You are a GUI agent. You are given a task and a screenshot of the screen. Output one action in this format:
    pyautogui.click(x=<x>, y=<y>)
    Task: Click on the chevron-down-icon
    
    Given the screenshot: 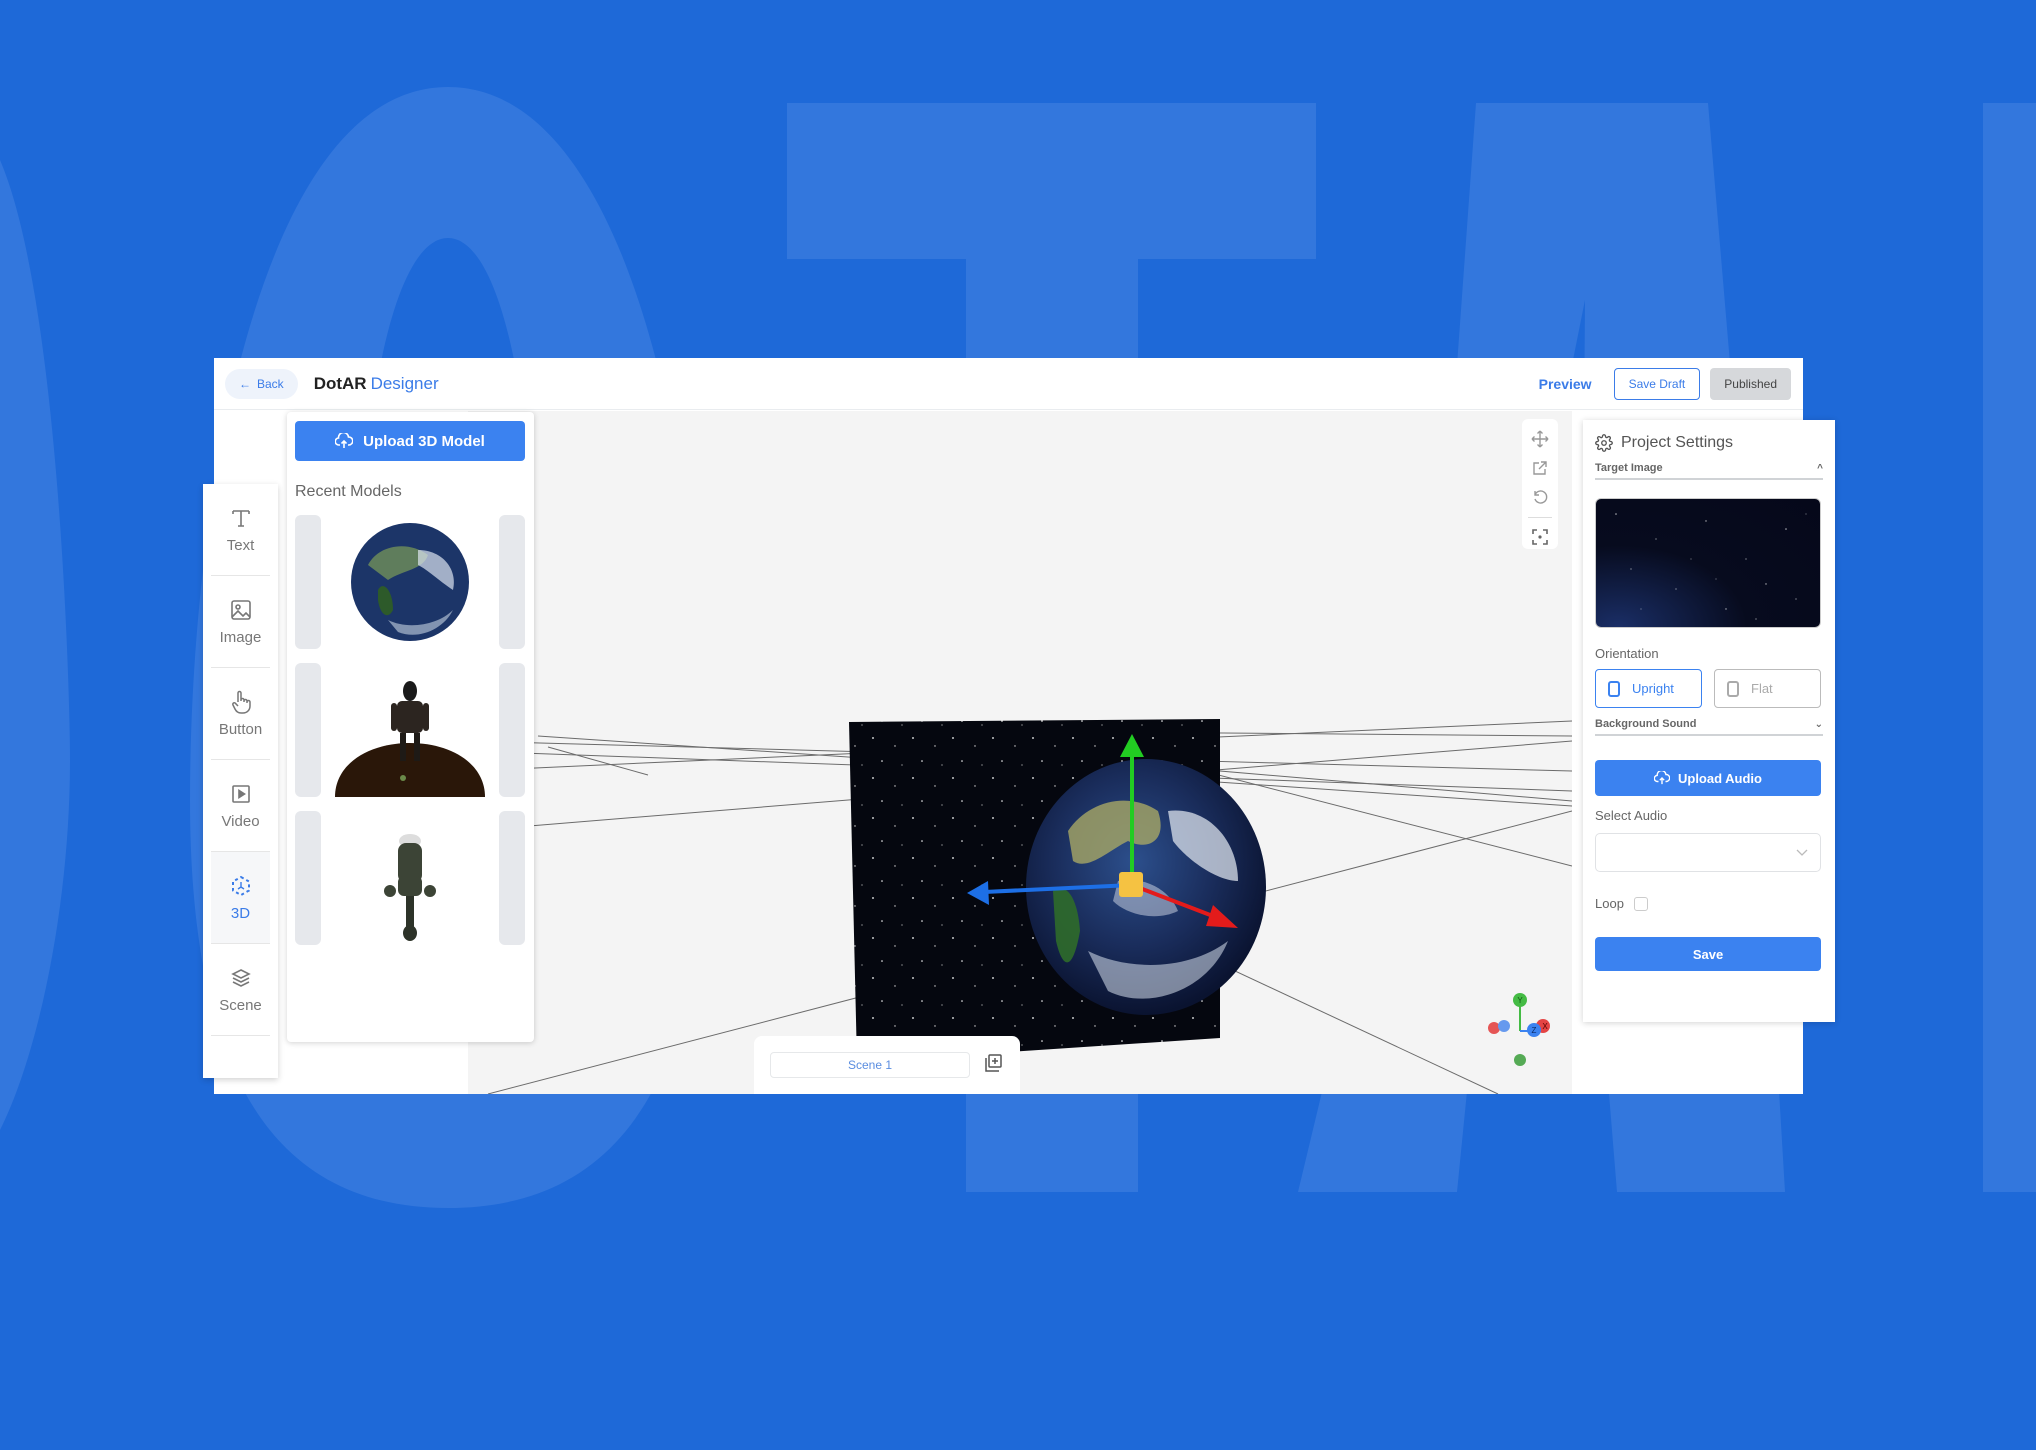 What is the action you would take?
    pyautogui.click(x=1802, y=852)
    